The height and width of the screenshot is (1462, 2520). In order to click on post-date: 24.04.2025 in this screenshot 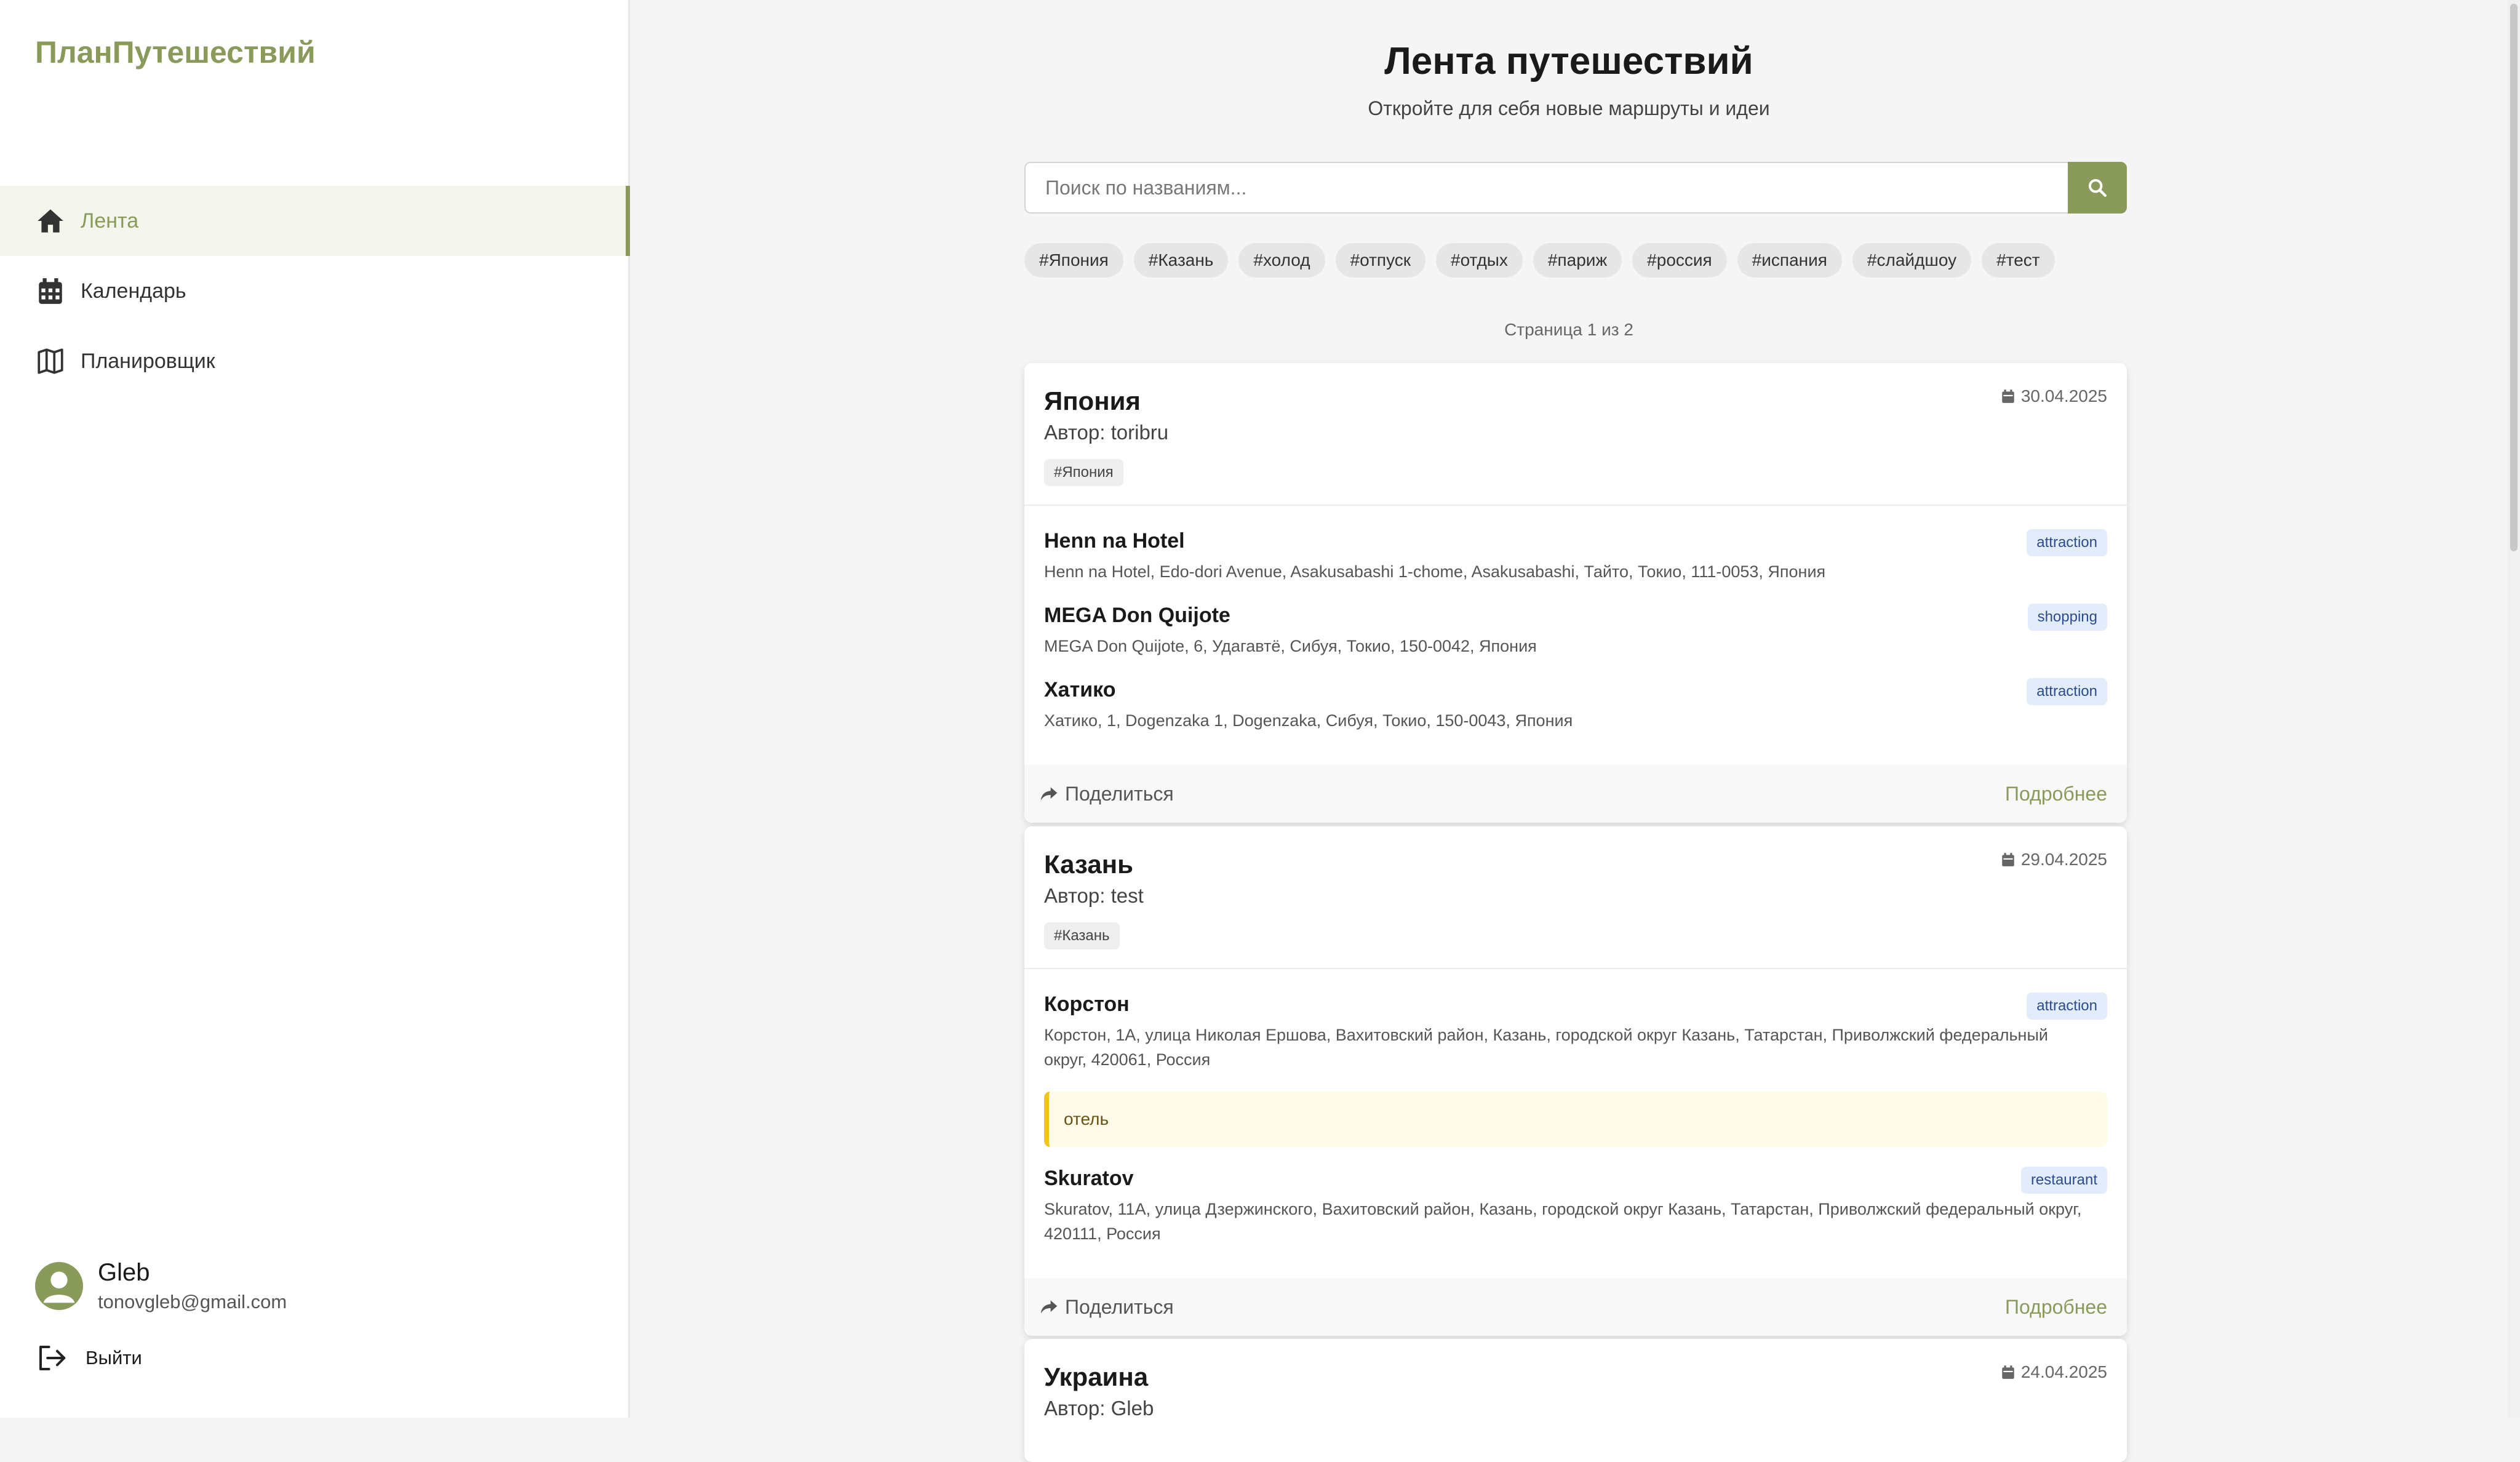, I will do `click(2053, 1372)`.